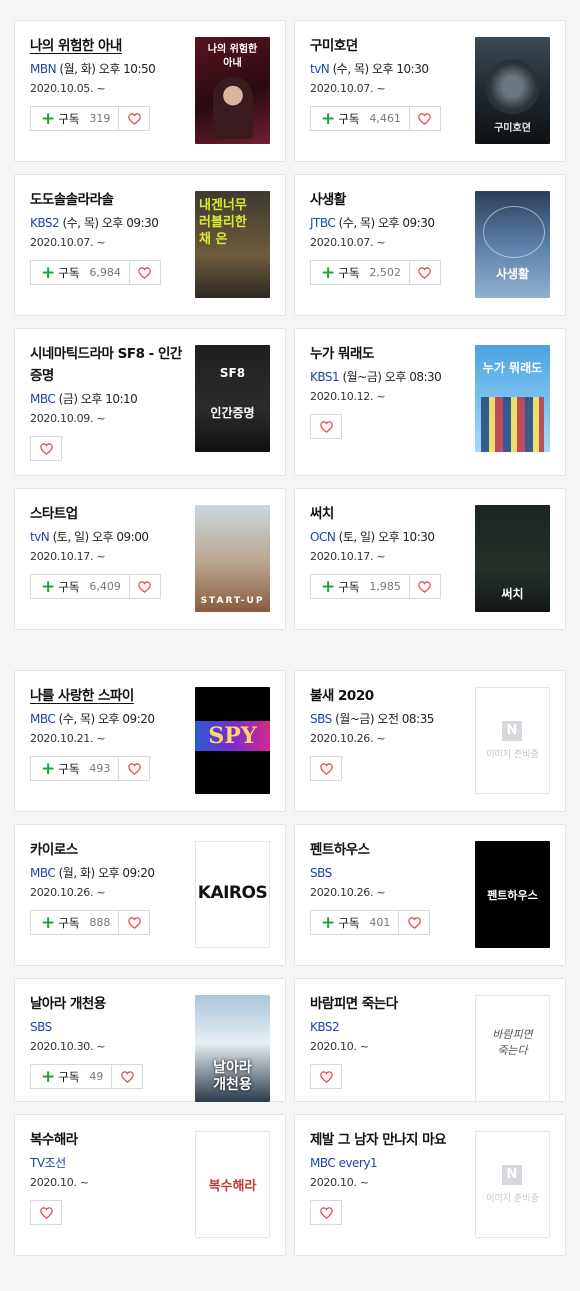 The width and height of the screenshot is (580, 1291). I want to click on drama-title: 사생활, so click(387, 200).